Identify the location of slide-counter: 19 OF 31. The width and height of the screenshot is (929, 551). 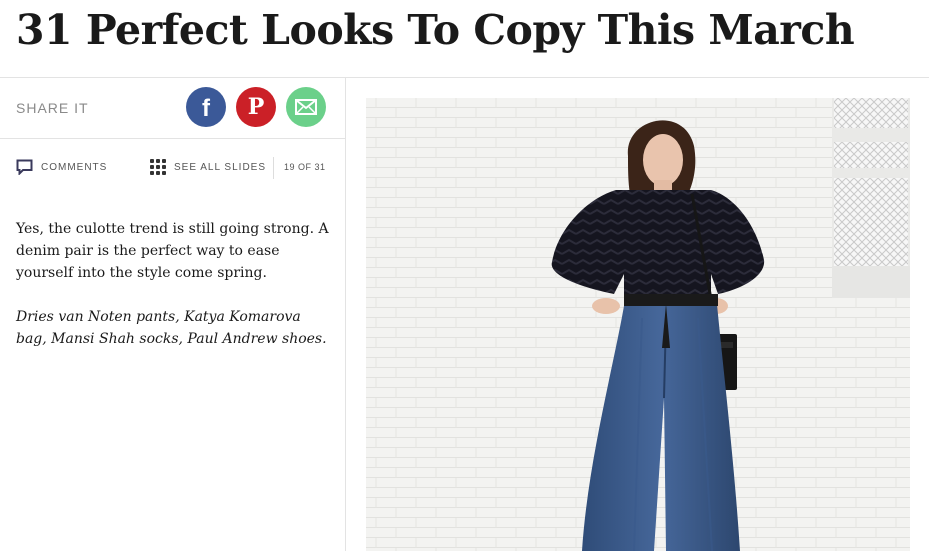
(305, 167).